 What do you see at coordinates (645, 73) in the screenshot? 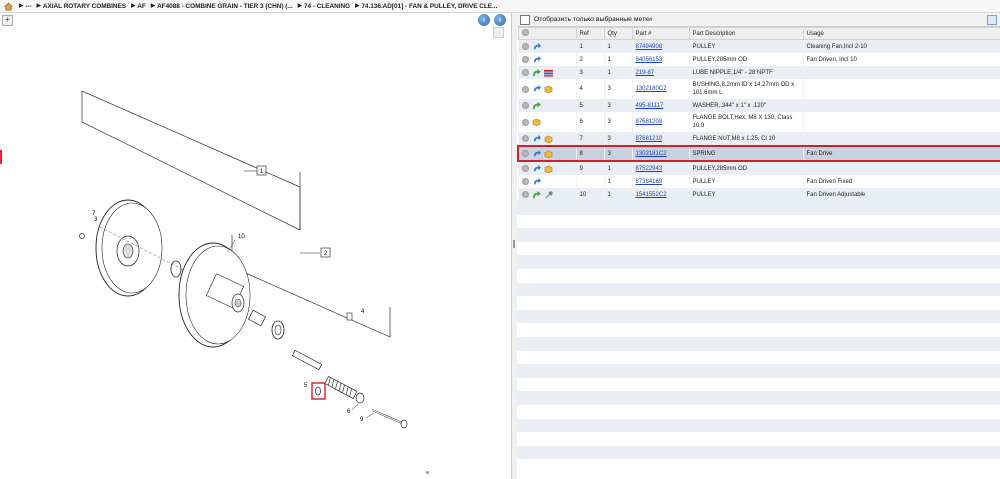
I see `part-number-link: 219-87` at bounding box center [645, 73].